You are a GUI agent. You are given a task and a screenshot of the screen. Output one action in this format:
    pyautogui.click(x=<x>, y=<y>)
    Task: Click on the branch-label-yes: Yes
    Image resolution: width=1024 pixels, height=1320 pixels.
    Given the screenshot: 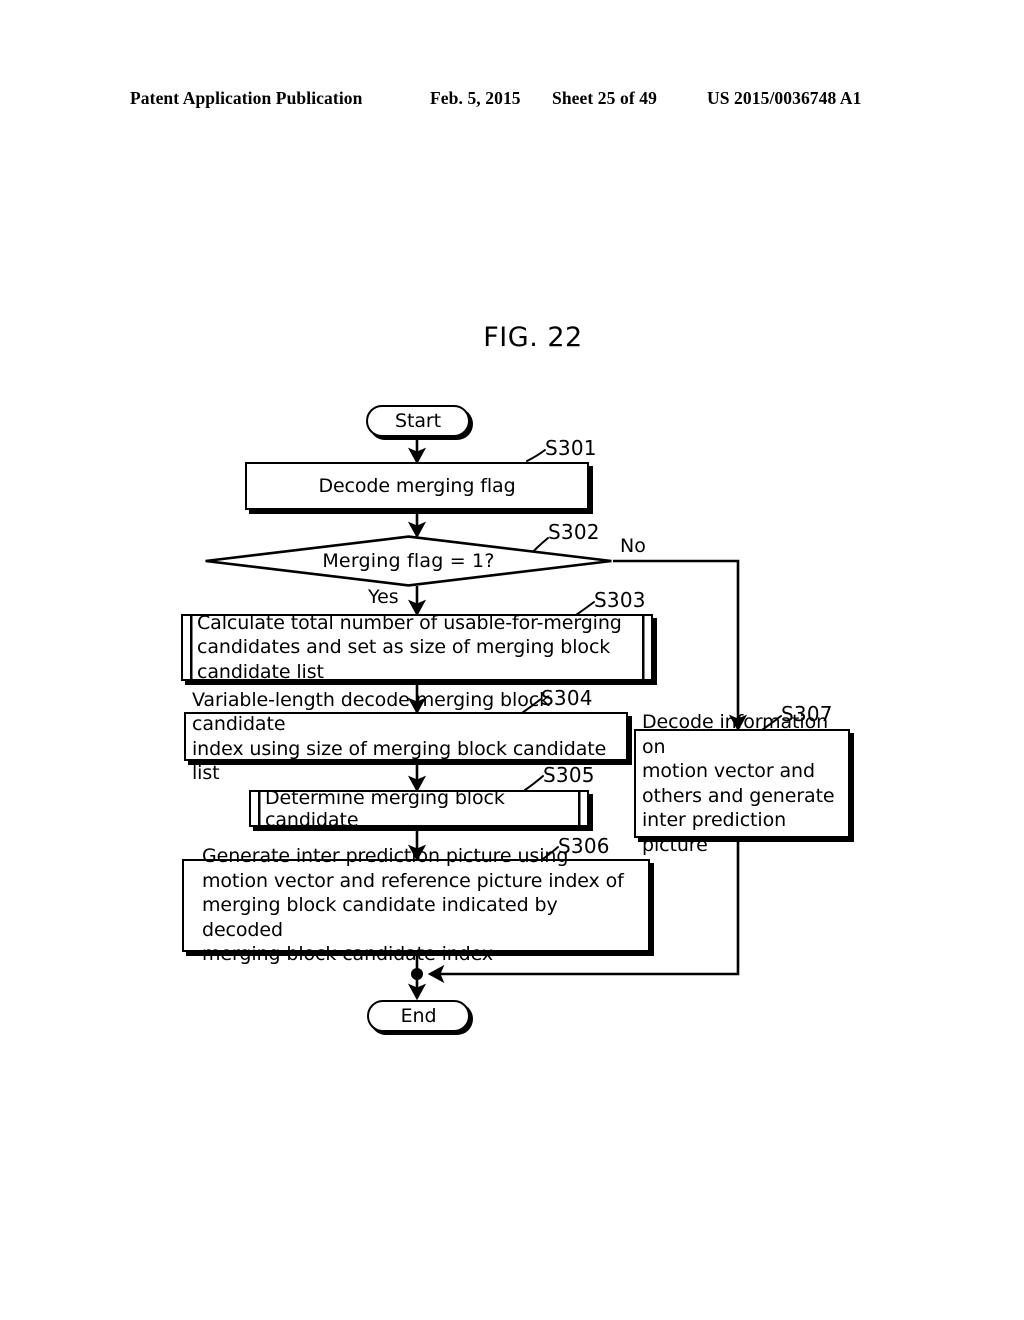 What is the action you would take?
    pyautogui.click(x=383, y=597)
    